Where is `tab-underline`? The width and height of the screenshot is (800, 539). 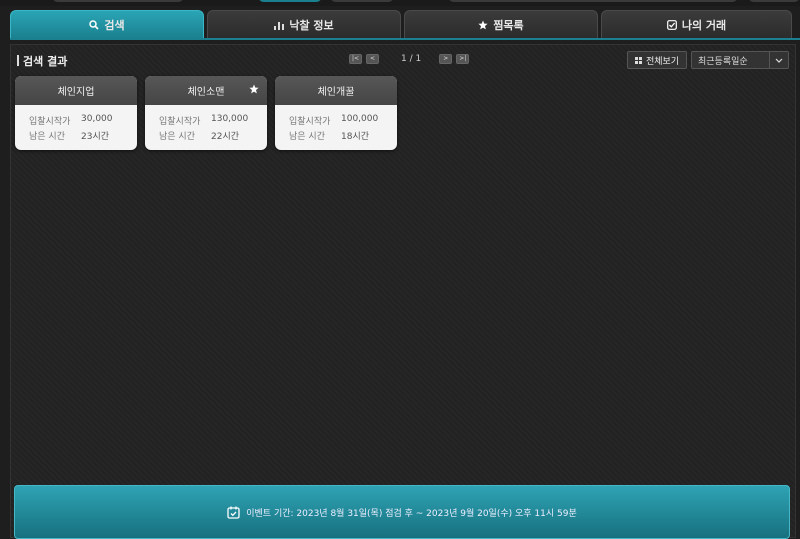
tab-underline is located at coordinates (405, 39).